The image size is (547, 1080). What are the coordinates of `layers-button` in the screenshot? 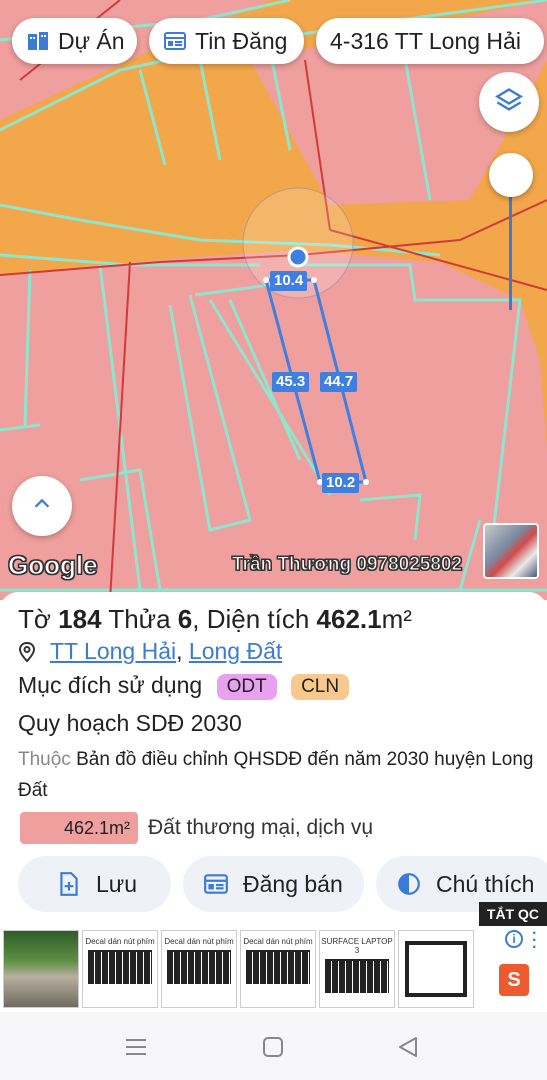 It's located at (509, 102).